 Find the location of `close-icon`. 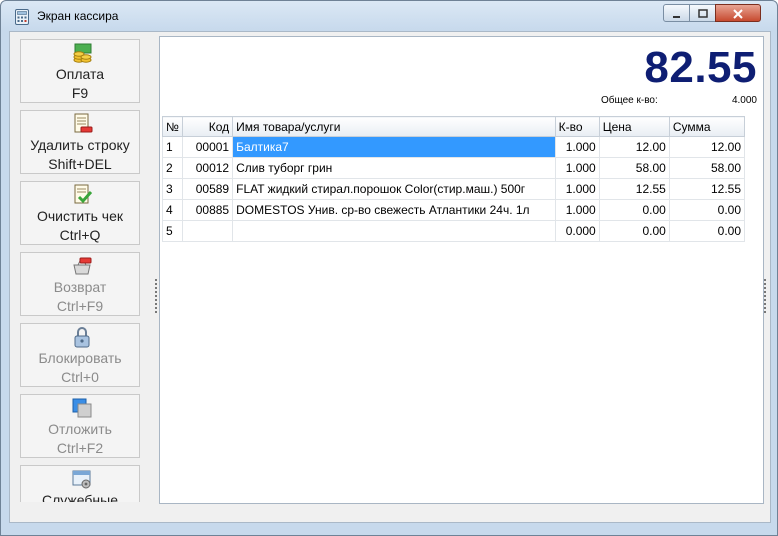

close-icon is located at coordinates (738, 14).